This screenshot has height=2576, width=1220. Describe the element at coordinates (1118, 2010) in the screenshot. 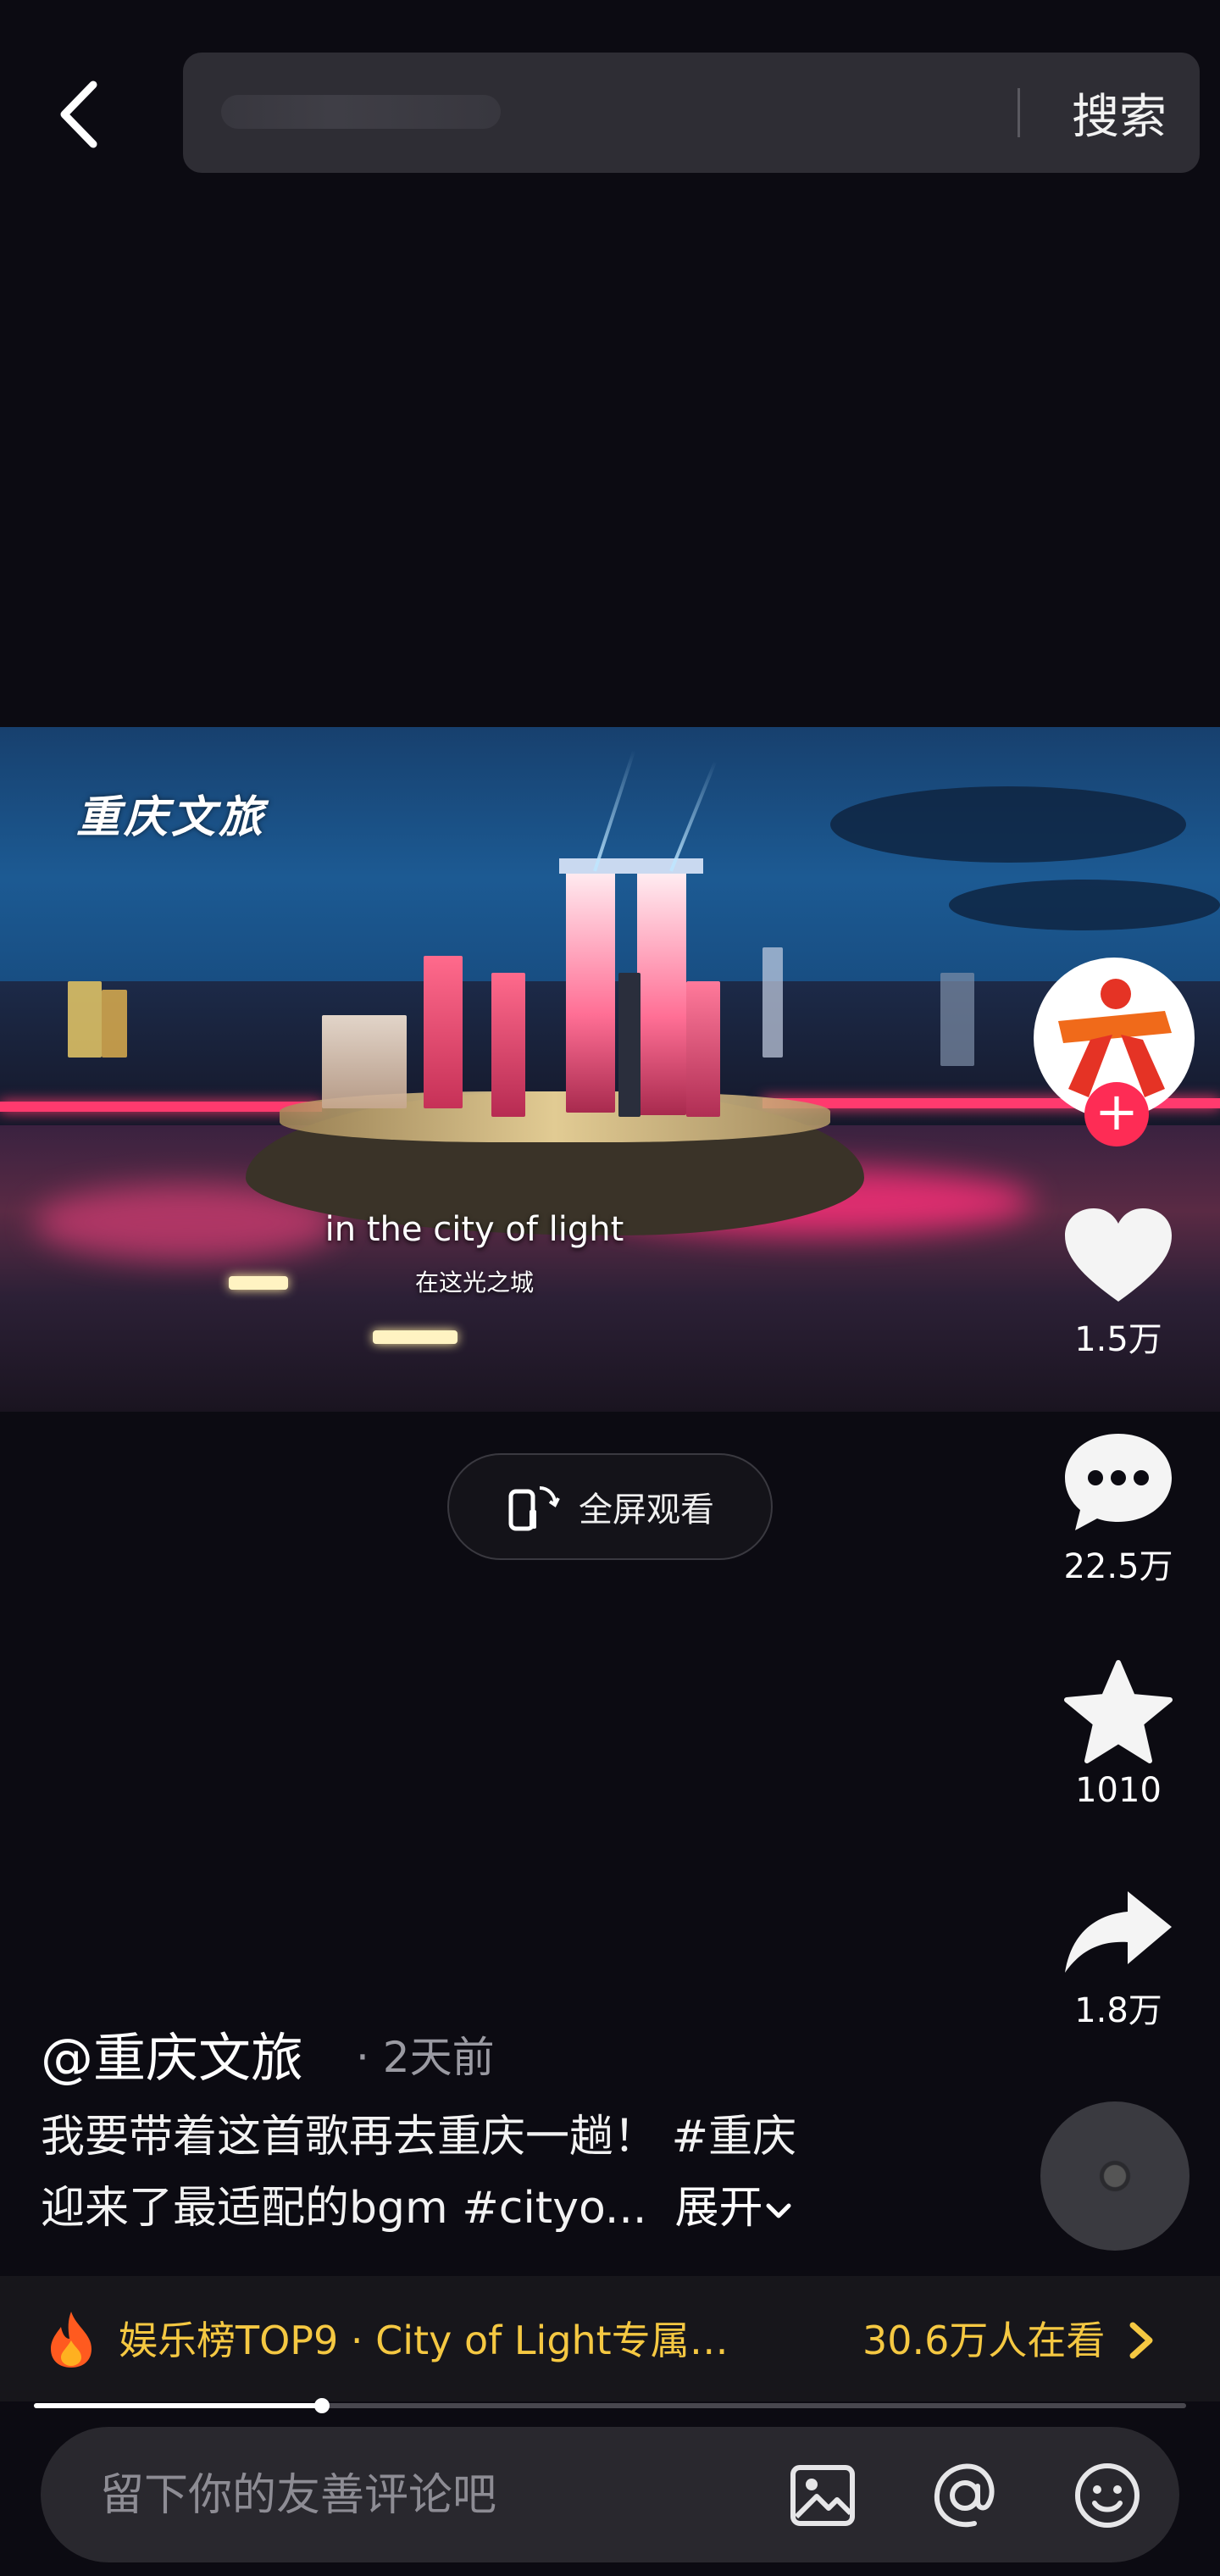

I see `share-count: 1.8万` at that location.